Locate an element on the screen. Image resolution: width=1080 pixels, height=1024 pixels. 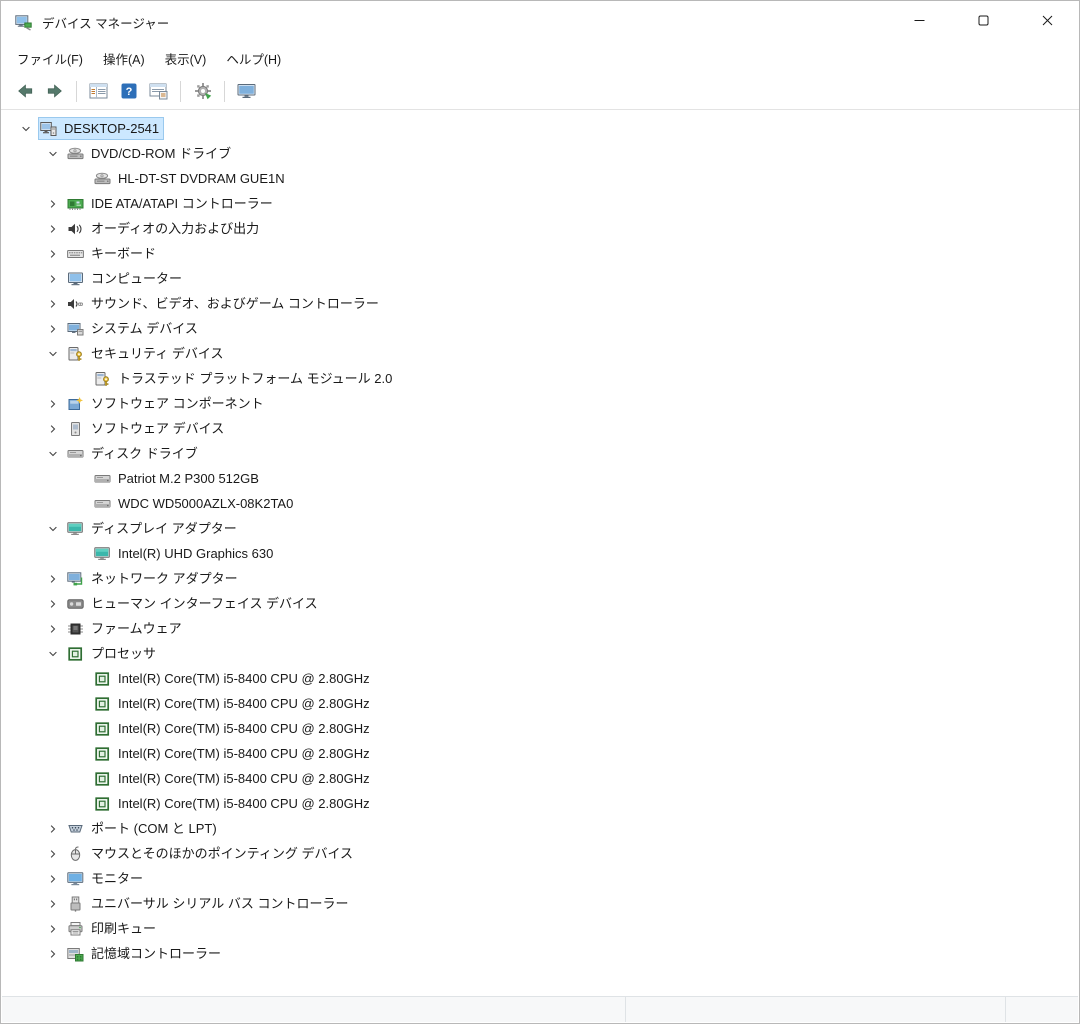
tree-item: ユニバーサル シリアル バス コントローラー is located at coordinates (540, 903).